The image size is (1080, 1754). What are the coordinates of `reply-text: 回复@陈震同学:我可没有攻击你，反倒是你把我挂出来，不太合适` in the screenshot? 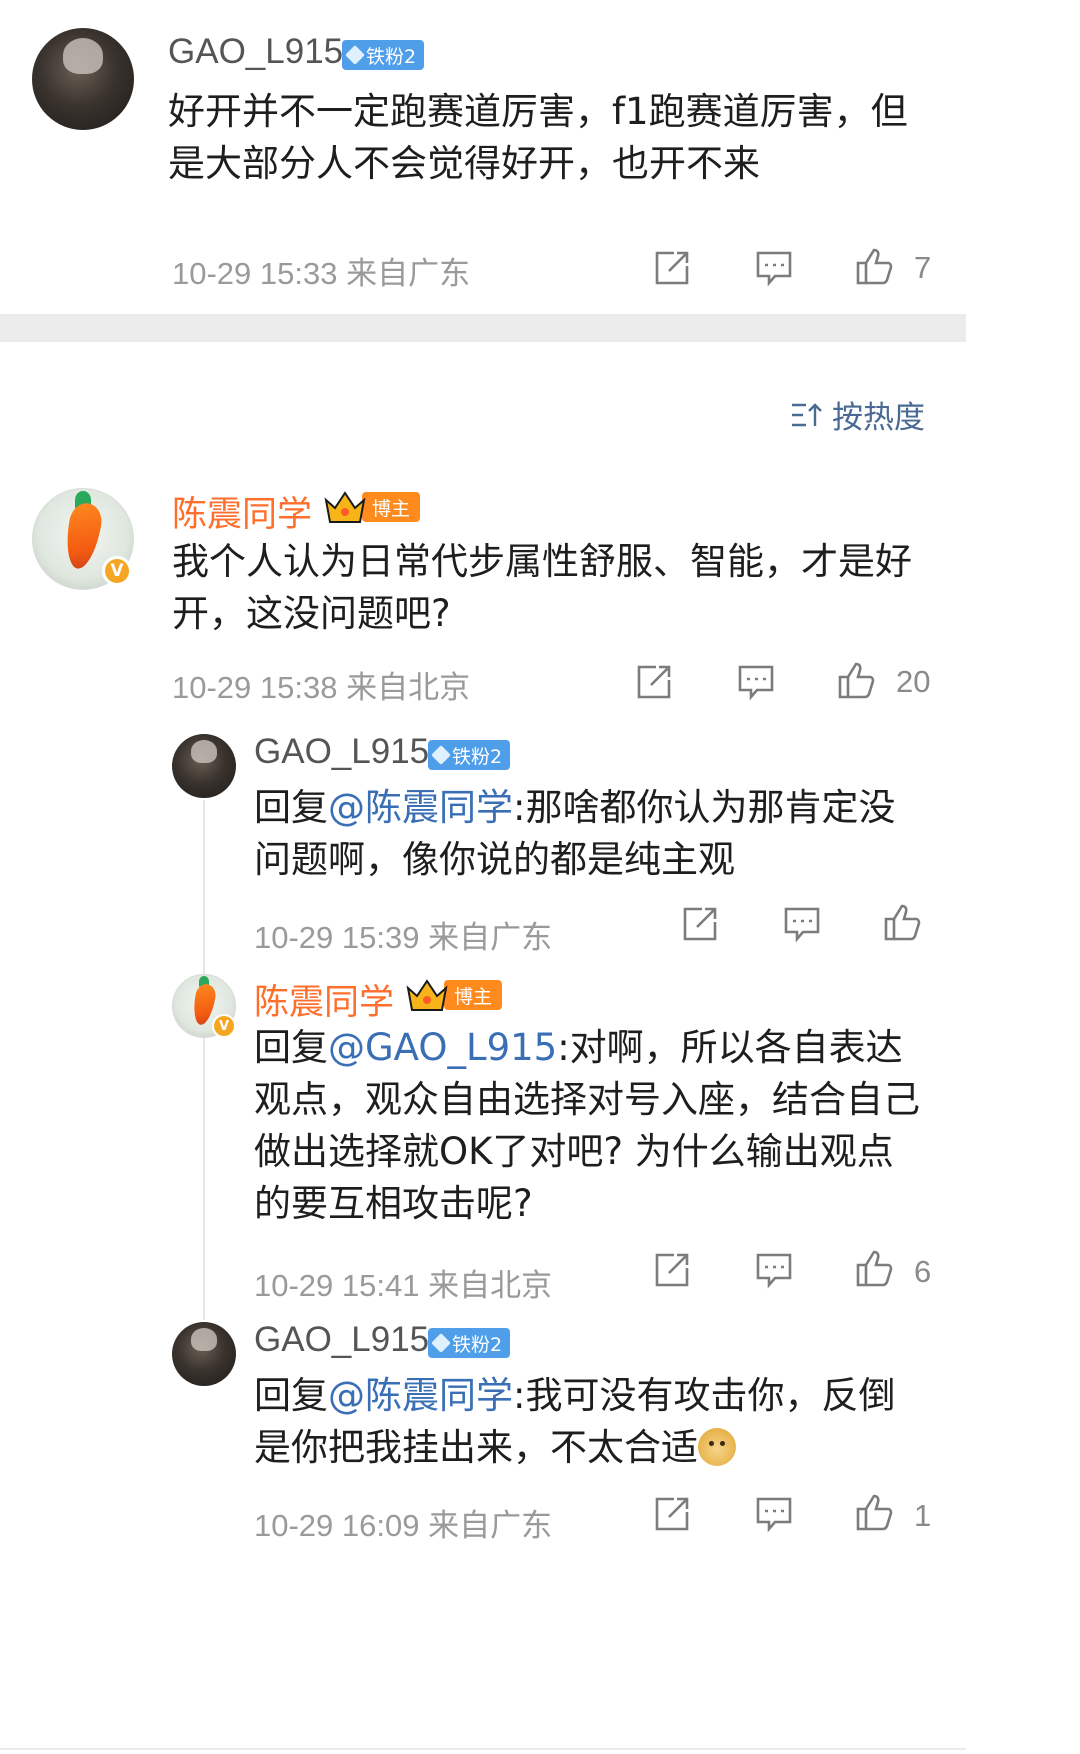 It's located at (584, 1422).